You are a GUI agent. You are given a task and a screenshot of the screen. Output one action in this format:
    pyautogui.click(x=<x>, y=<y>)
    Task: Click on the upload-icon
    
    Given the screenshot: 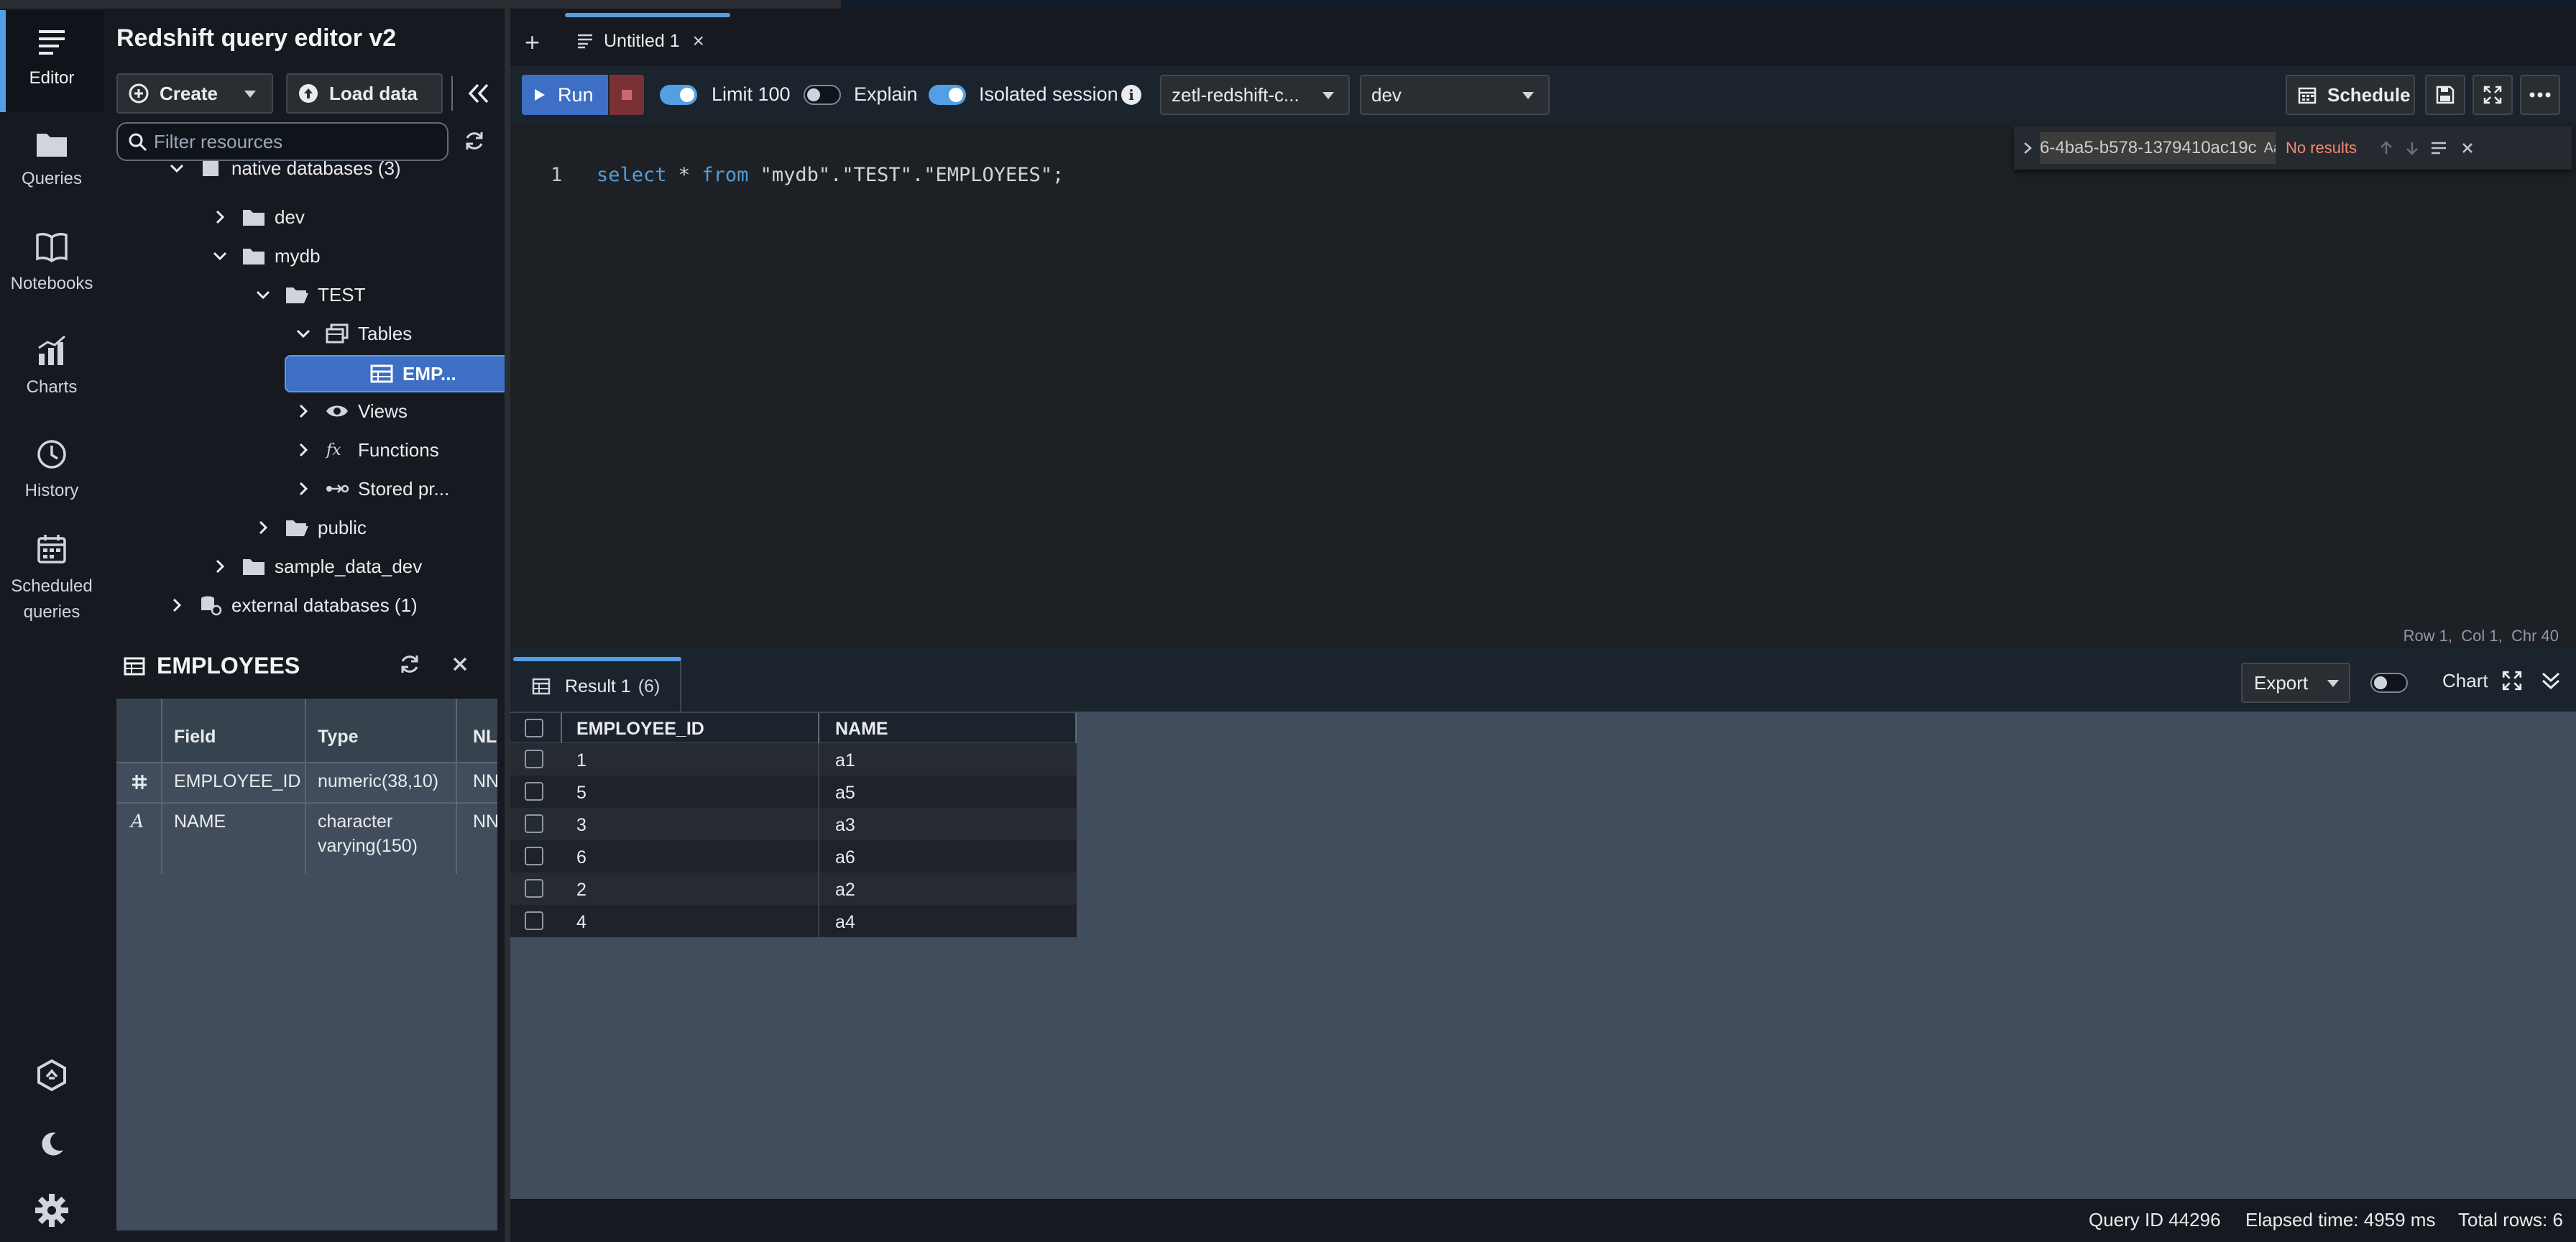 What is the action you would take?
    pyautogui.click(x=308, y=93)
    